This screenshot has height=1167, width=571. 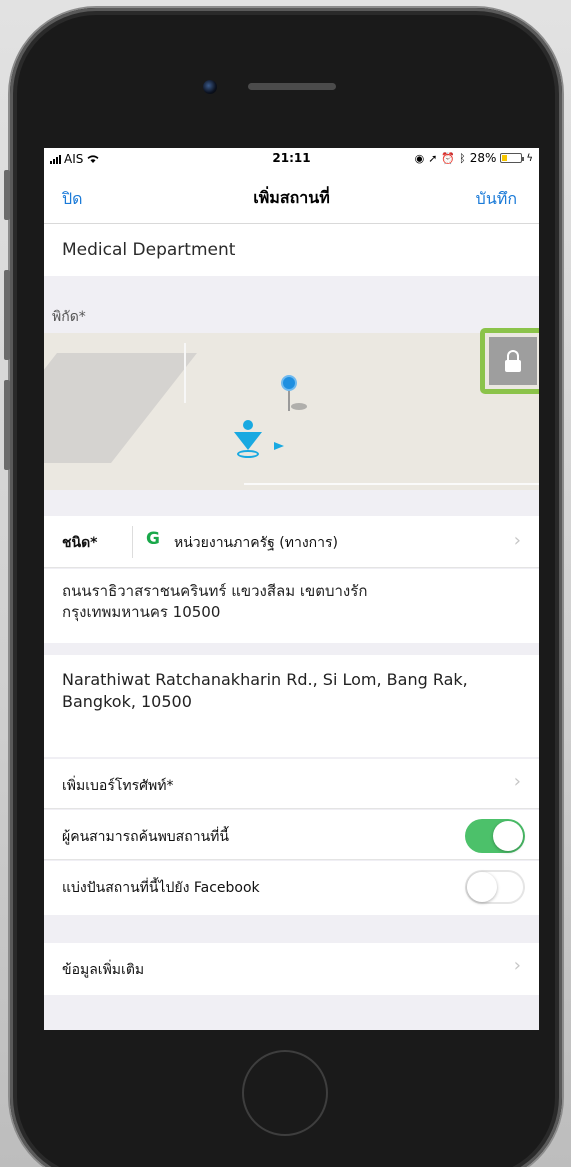 I want to click on add-phone-label: เพิ่มเบอร์โทรศัพท์*, so click(x=118, y=786).